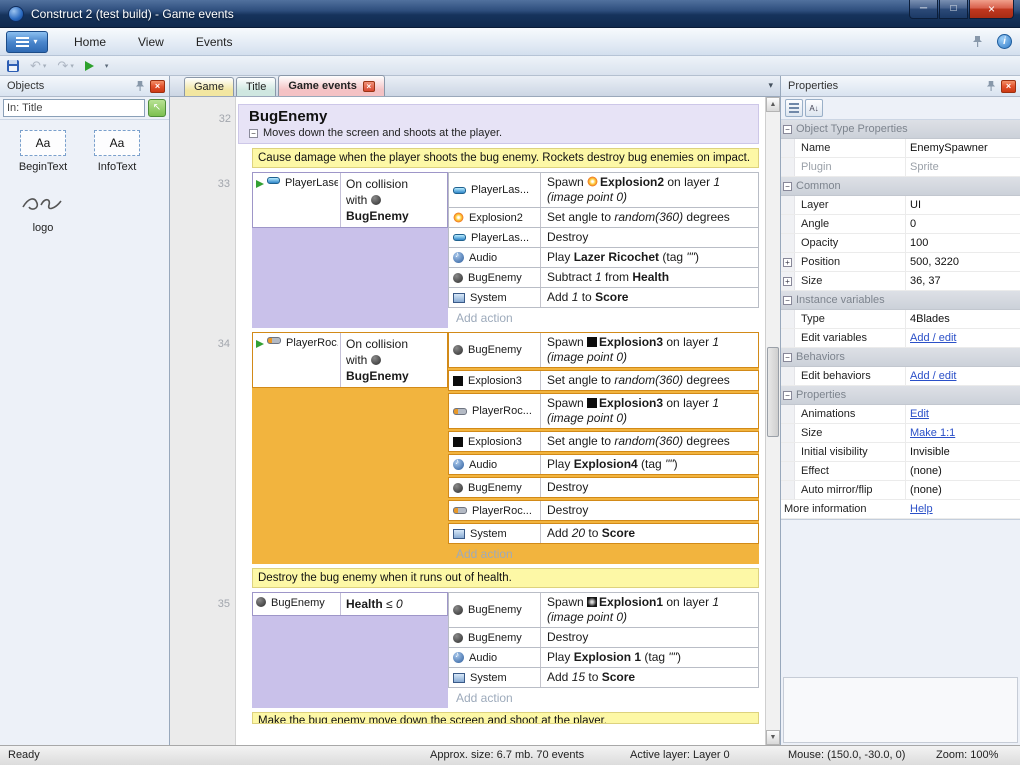 Image resolution: width=1020 pixels, height=765 pixels. I want to click on tab-title: Title, so click(256, 86).